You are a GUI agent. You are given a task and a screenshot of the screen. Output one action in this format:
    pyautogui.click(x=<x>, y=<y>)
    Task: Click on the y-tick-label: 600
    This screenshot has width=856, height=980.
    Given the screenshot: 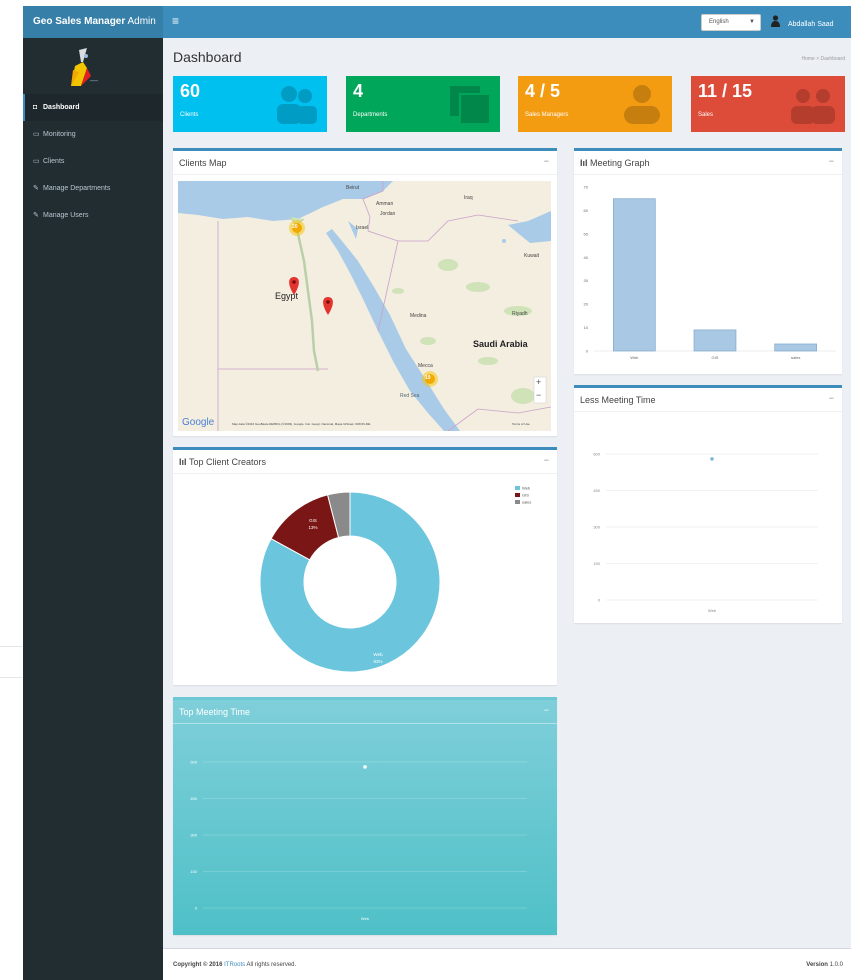 What is the action you would take?
    pyautogui.click(x=193, y=762)
    